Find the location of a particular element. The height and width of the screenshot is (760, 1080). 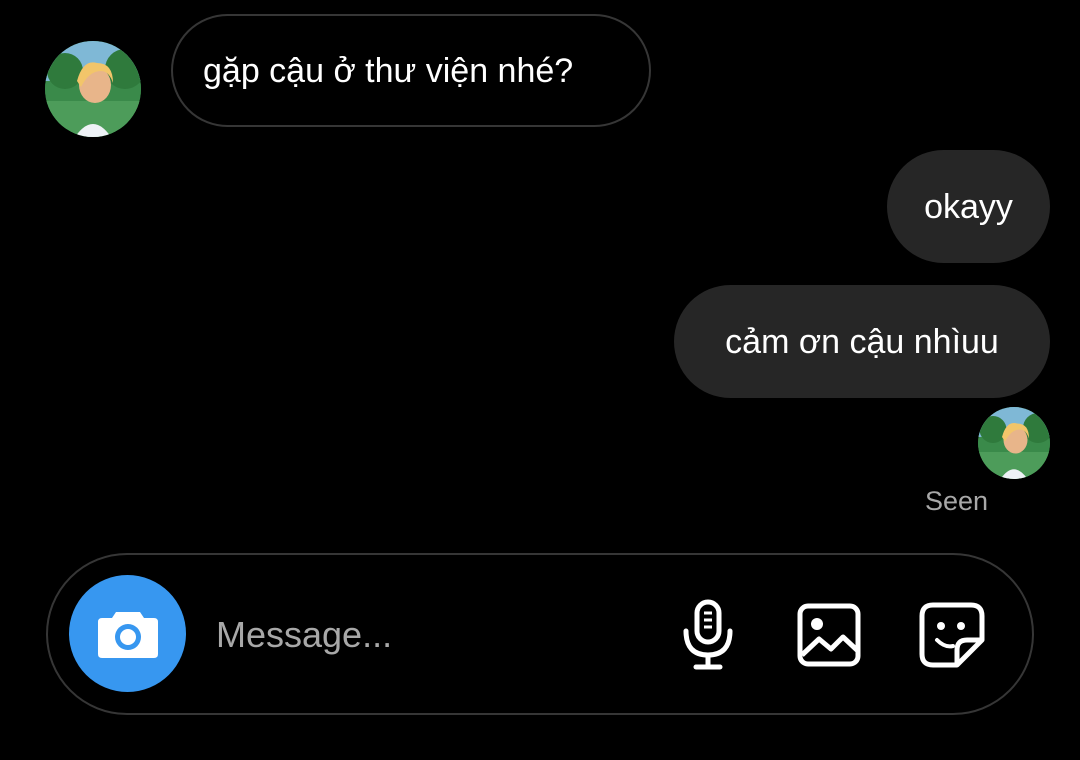

camera-button is located at coordinates (127, 633).